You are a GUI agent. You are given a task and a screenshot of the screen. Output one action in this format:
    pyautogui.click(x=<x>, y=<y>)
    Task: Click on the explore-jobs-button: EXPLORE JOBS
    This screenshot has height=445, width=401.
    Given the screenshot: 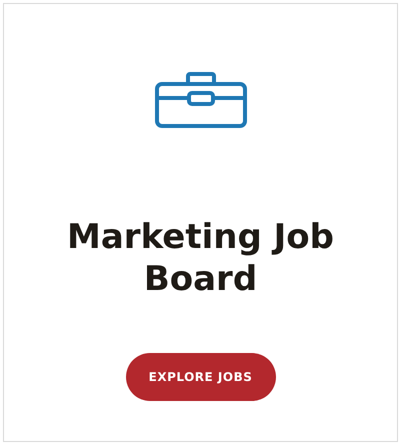 What is the action you would take?
    pyautogui.click(x=201, y=377)
    